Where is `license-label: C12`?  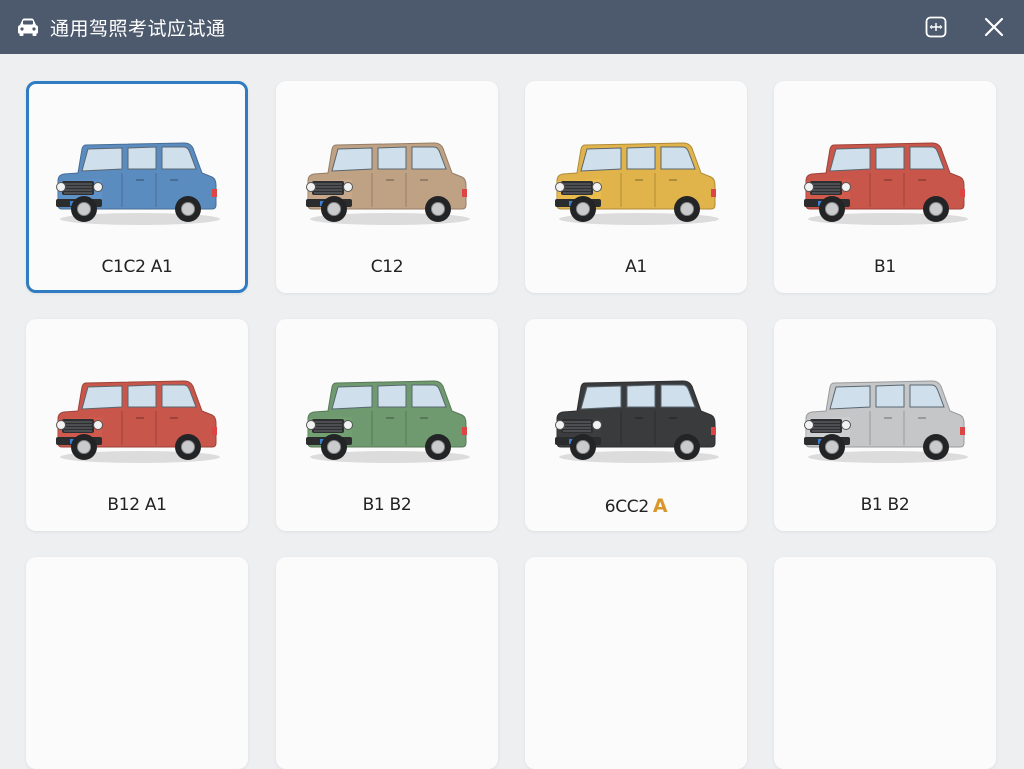 license-label: C12 is located at coordinates (387, 267).